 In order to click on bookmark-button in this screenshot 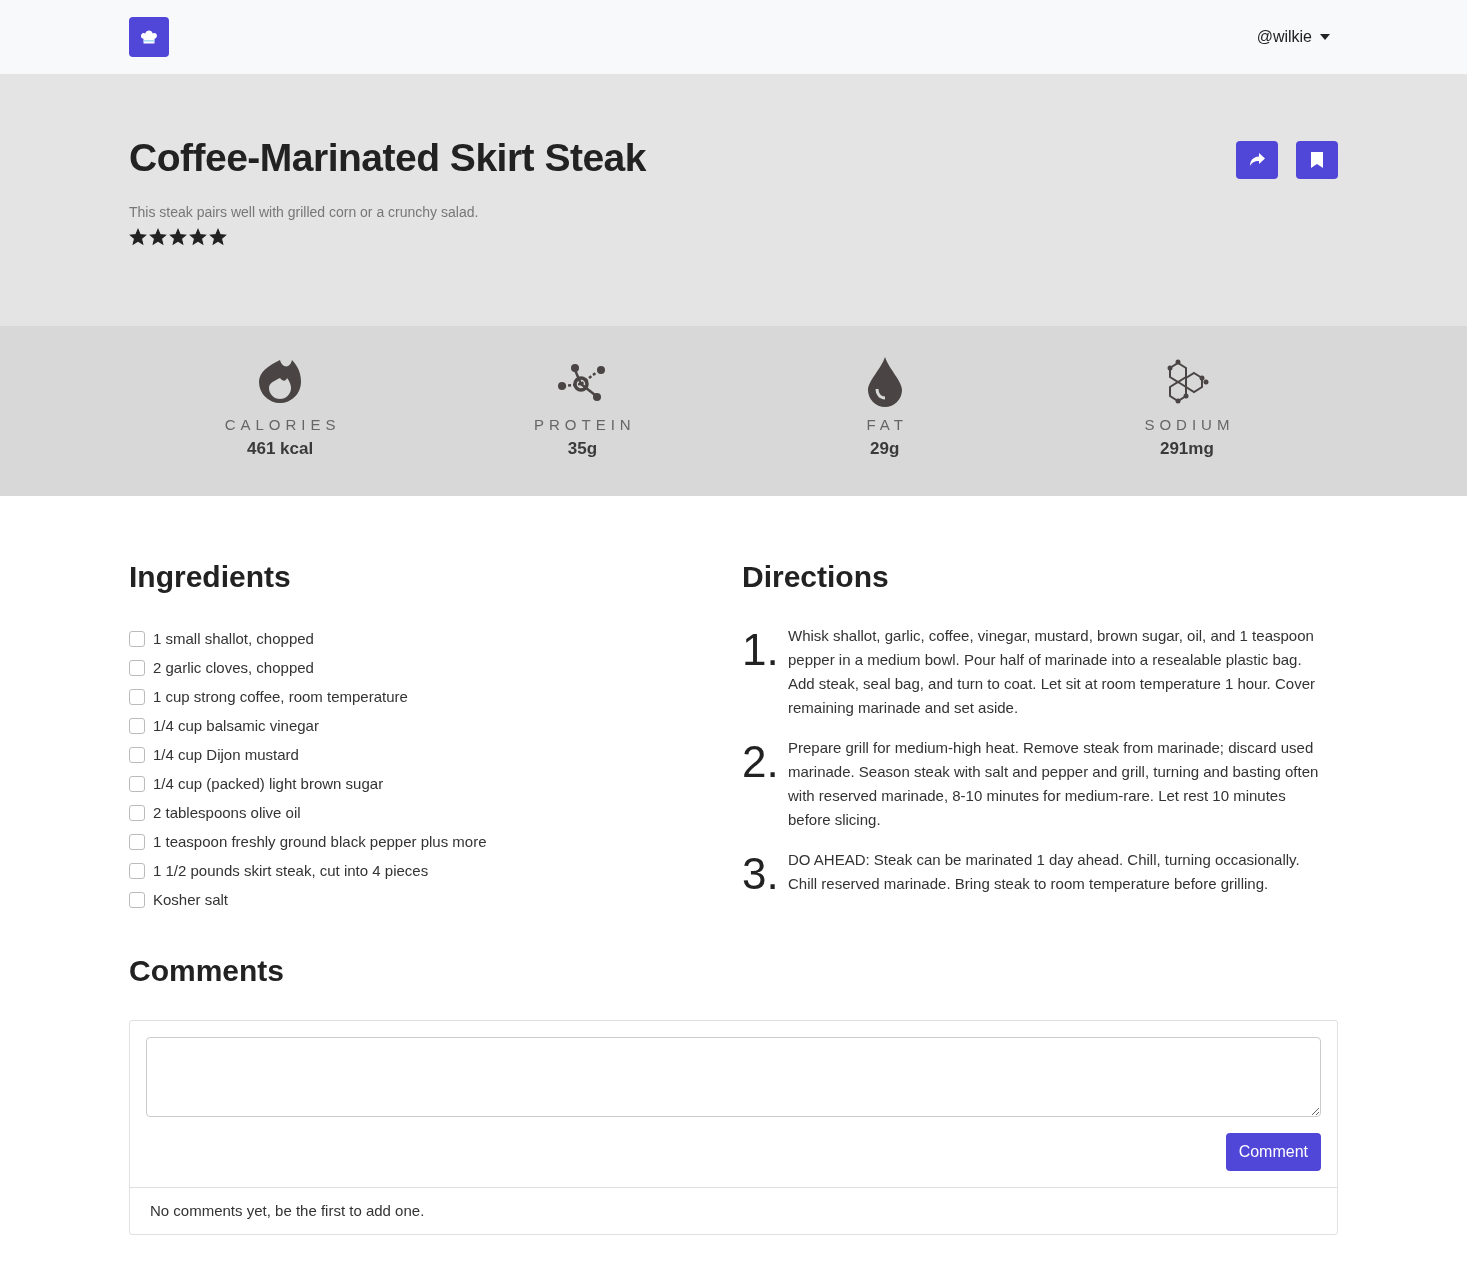, I will do `click(1317, 160)`.